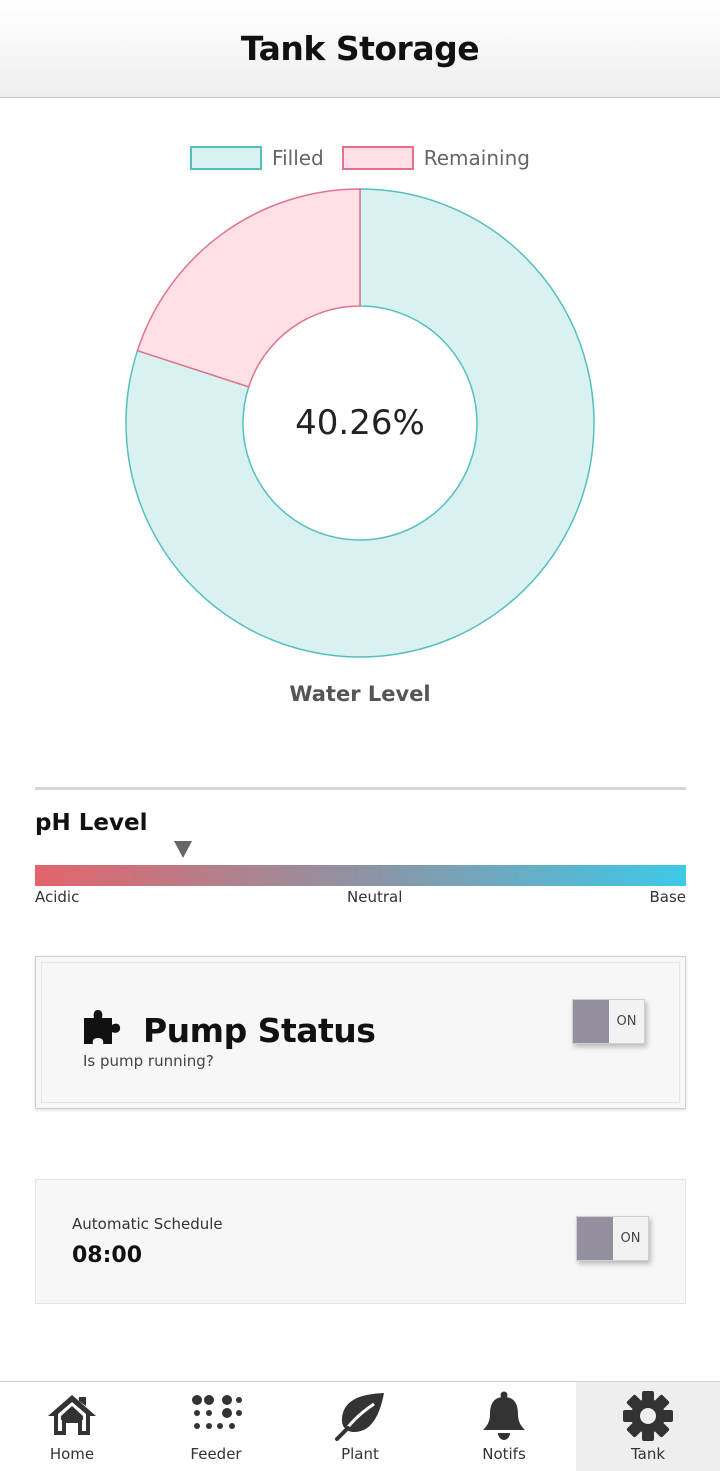  I want to click on nav-item-tank: Tank, so click(648, 1426).